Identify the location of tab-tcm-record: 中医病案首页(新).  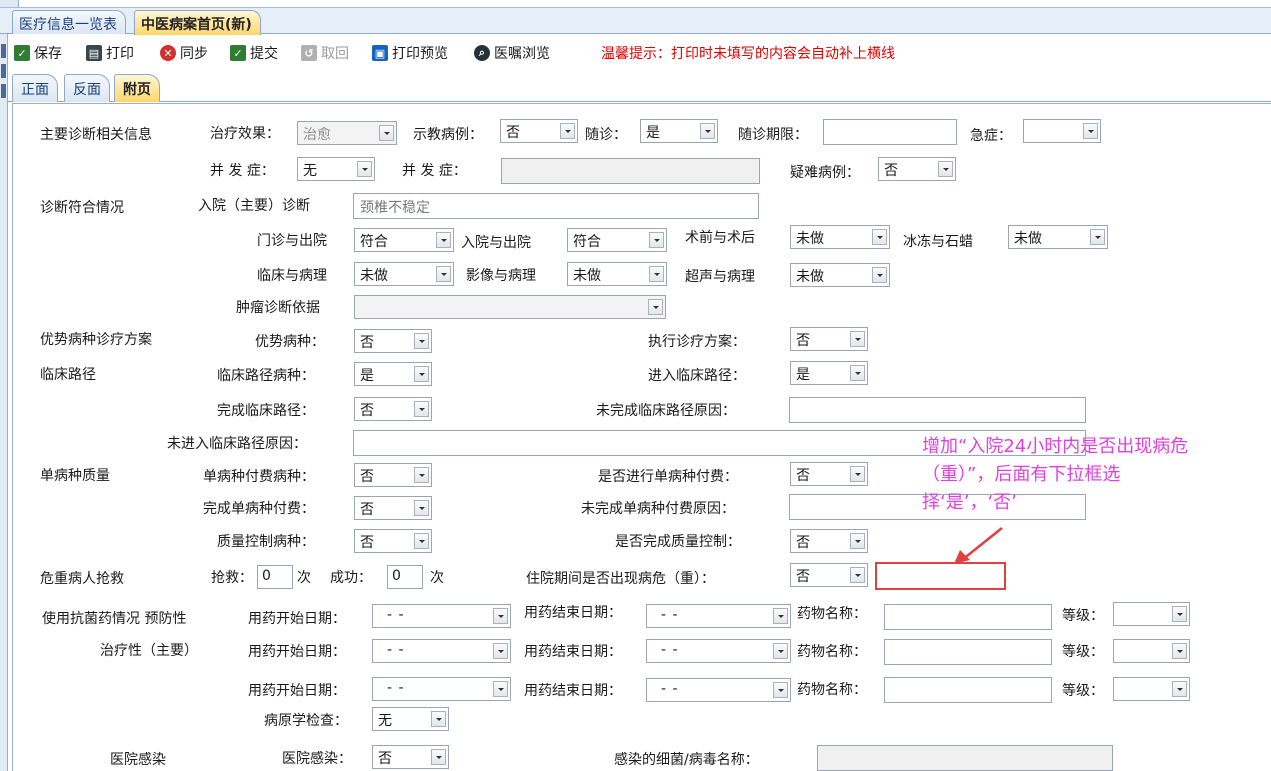
(197, 22).